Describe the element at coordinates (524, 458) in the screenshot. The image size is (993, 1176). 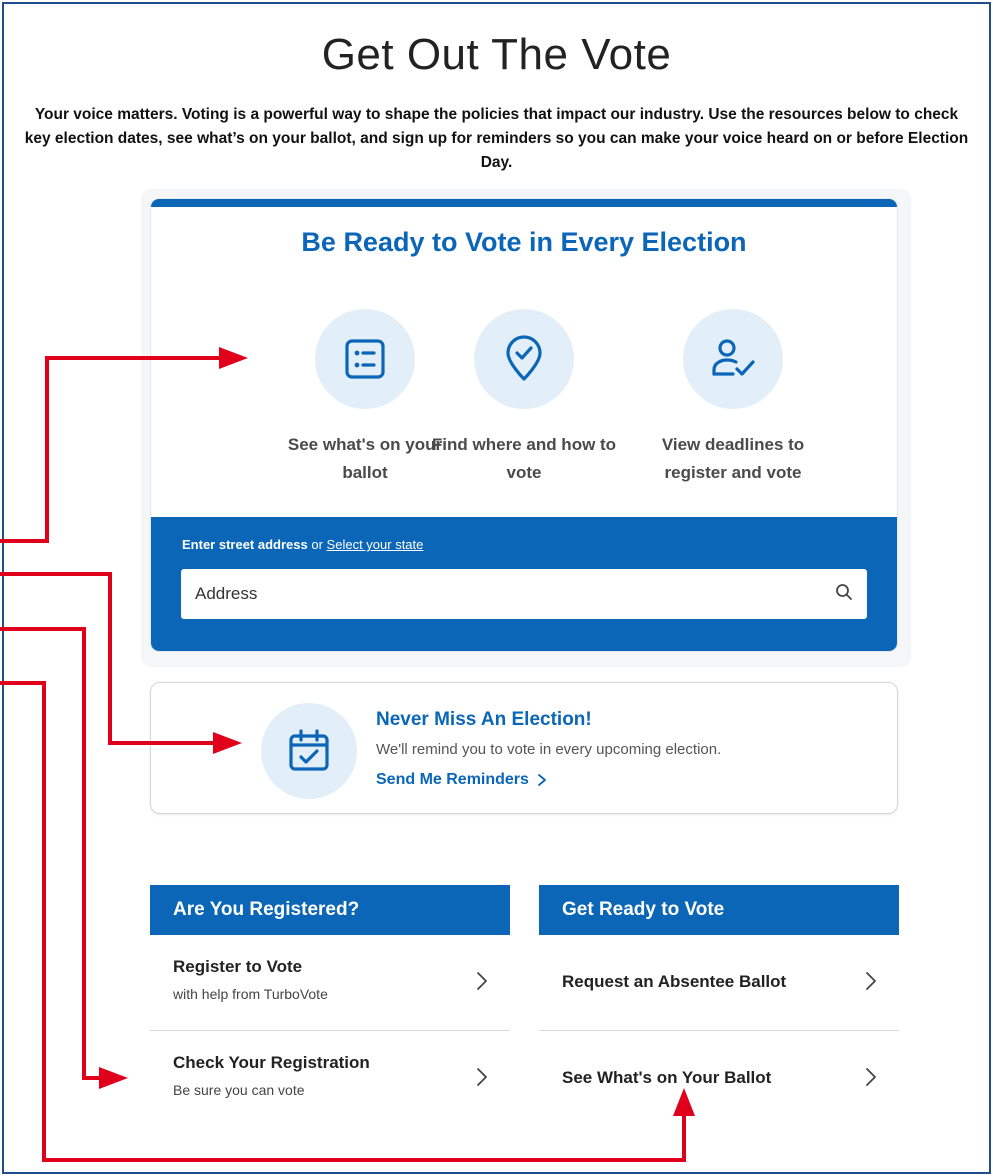
I see `feature-label: Find where and how to vote` at that location.